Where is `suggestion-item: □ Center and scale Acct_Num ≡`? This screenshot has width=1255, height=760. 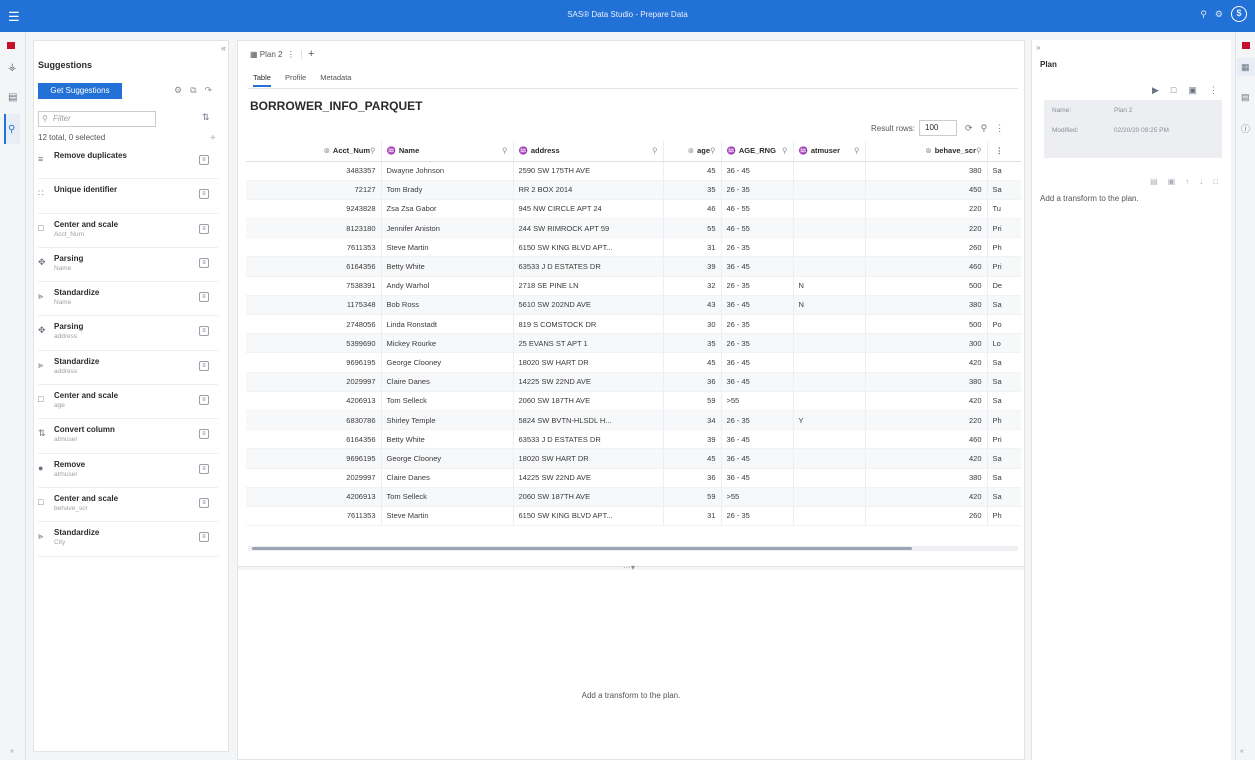 suggestion-item: □ Center and scale Acct_Num ≡ is located at coordinates (128, 231).